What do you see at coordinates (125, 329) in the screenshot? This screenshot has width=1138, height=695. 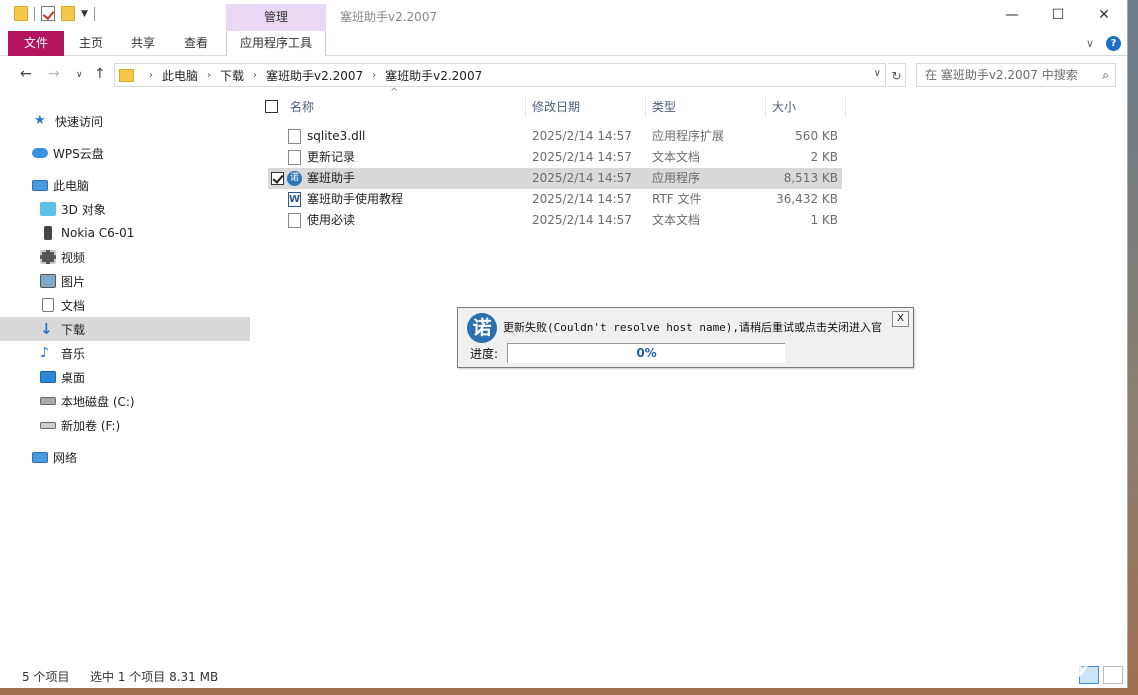 I see `sidebar-item-downloads: ↓ 下载` at bounding box center [125, 329].